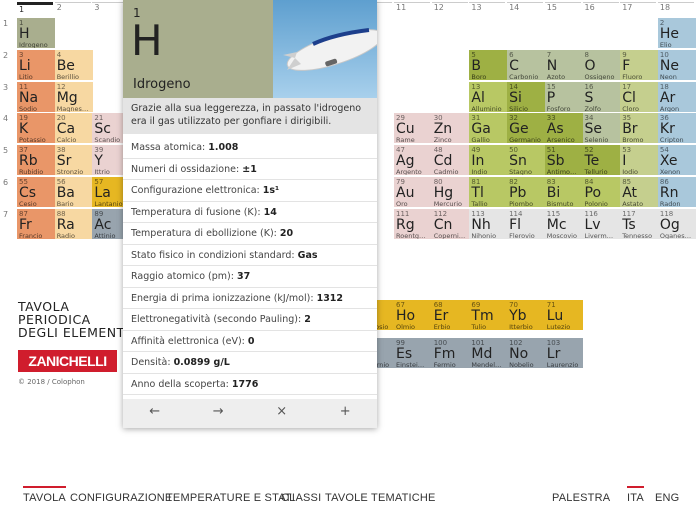  Describe the element at coordinates (518, 108) in the screenshot. I see `element-name: Silicio` at that location.